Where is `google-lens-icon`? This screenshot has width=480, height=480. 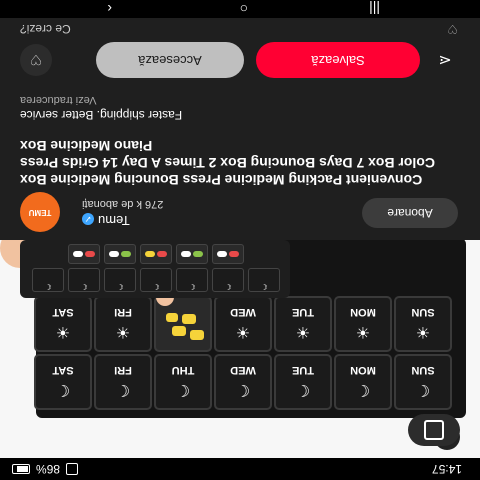
google-lens-icon is located at coordinates (434, 430).